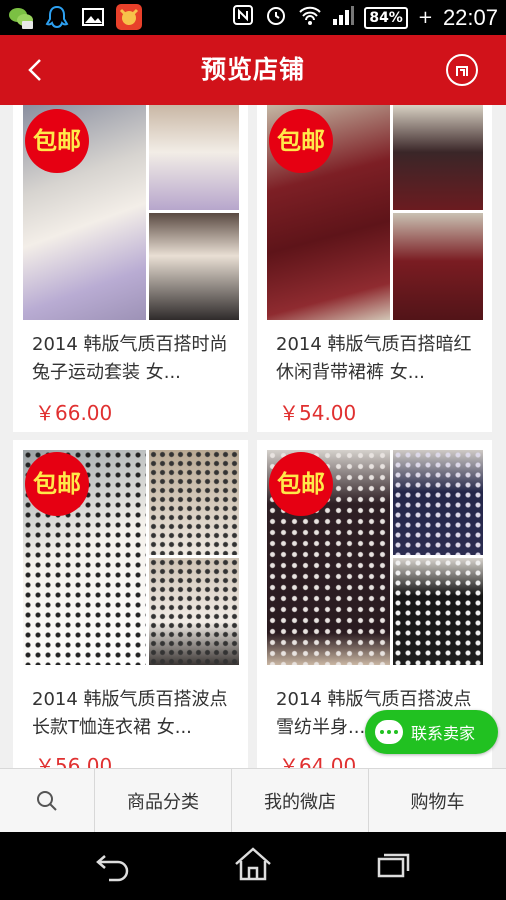  What do you see at coordinates (310, 17) in the screenshot?
I see `wifi-icon` at bounding box center [310, 17].